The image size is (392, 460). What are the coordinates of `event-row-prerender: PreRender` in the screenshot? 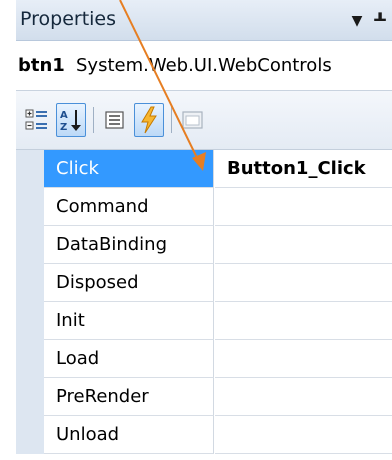 It's located at (204, 397).